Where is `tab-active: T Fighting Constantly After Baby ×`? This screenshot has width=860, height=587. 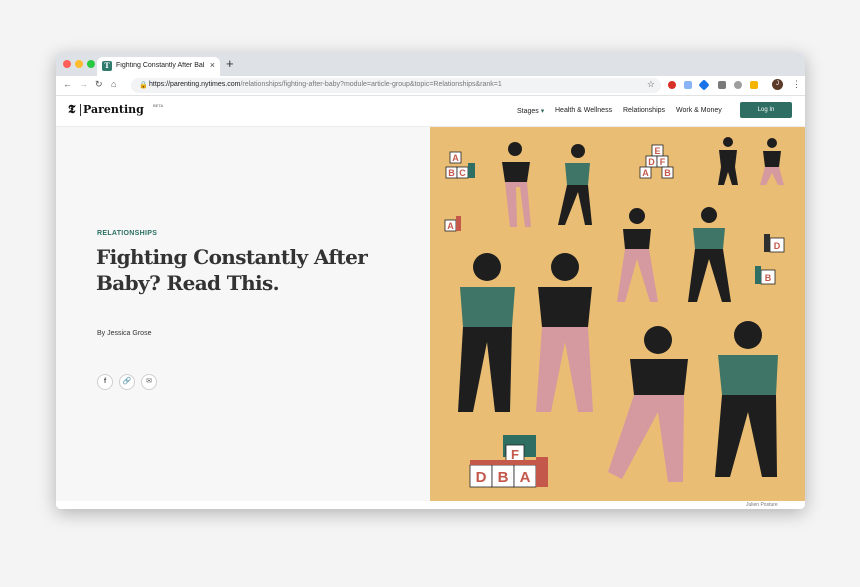
tab-active: T Fighting Constantly After Baby × is located at coordinates (158, 66).